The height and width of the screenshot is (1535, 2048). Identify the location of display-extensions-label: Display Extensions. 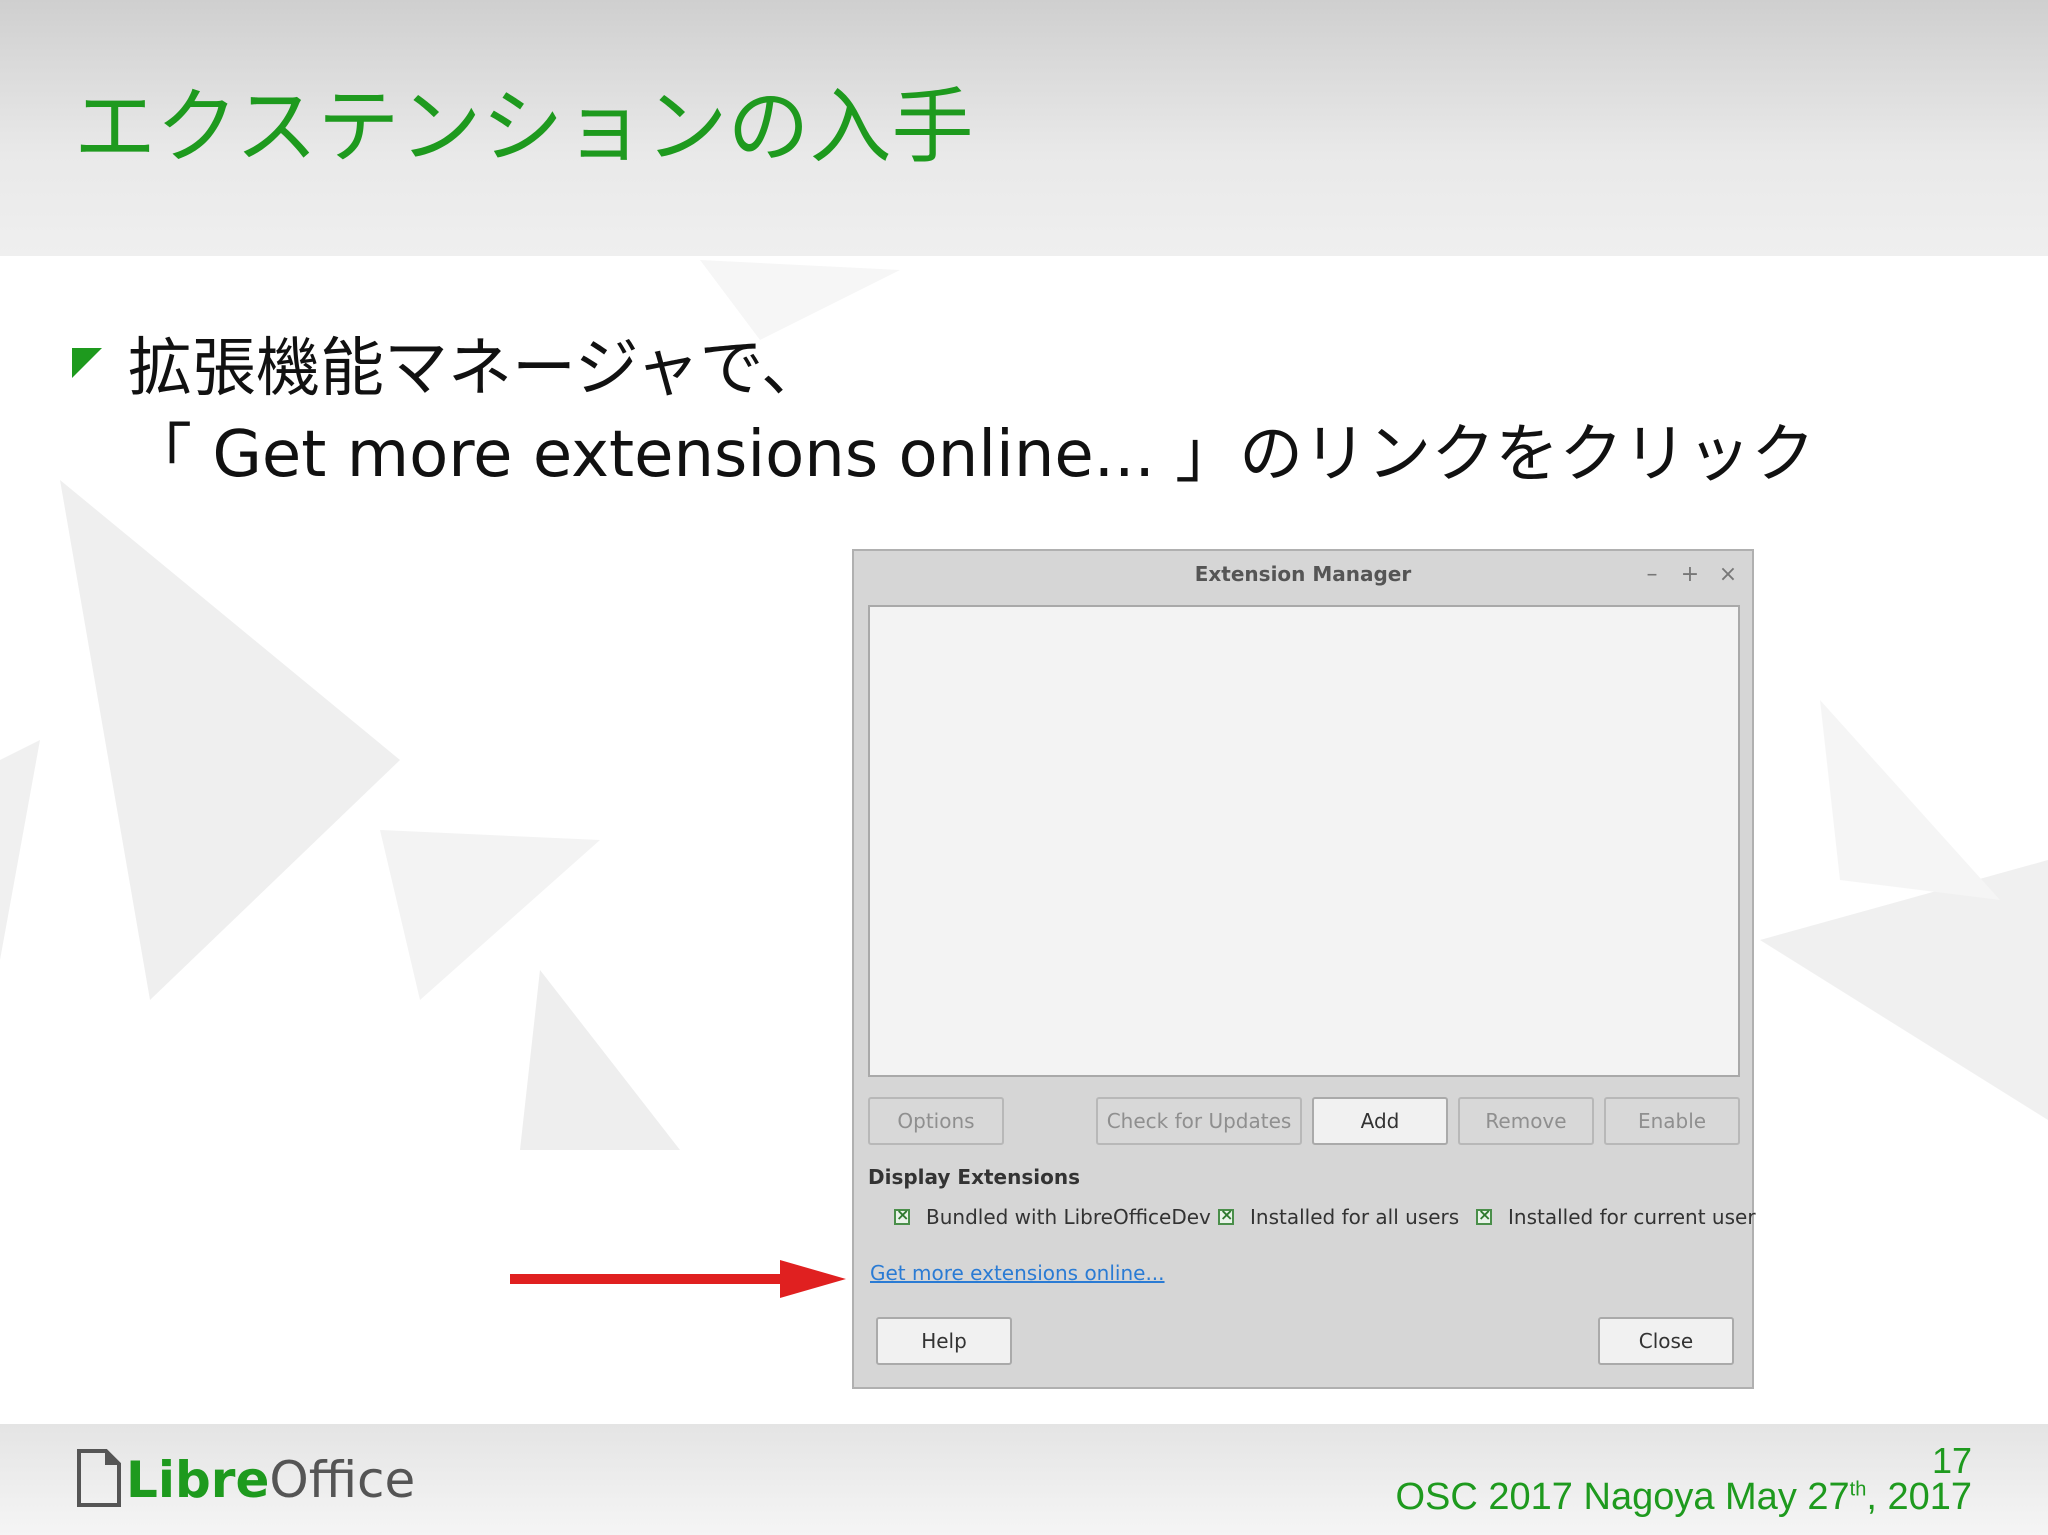
(974, 1177).